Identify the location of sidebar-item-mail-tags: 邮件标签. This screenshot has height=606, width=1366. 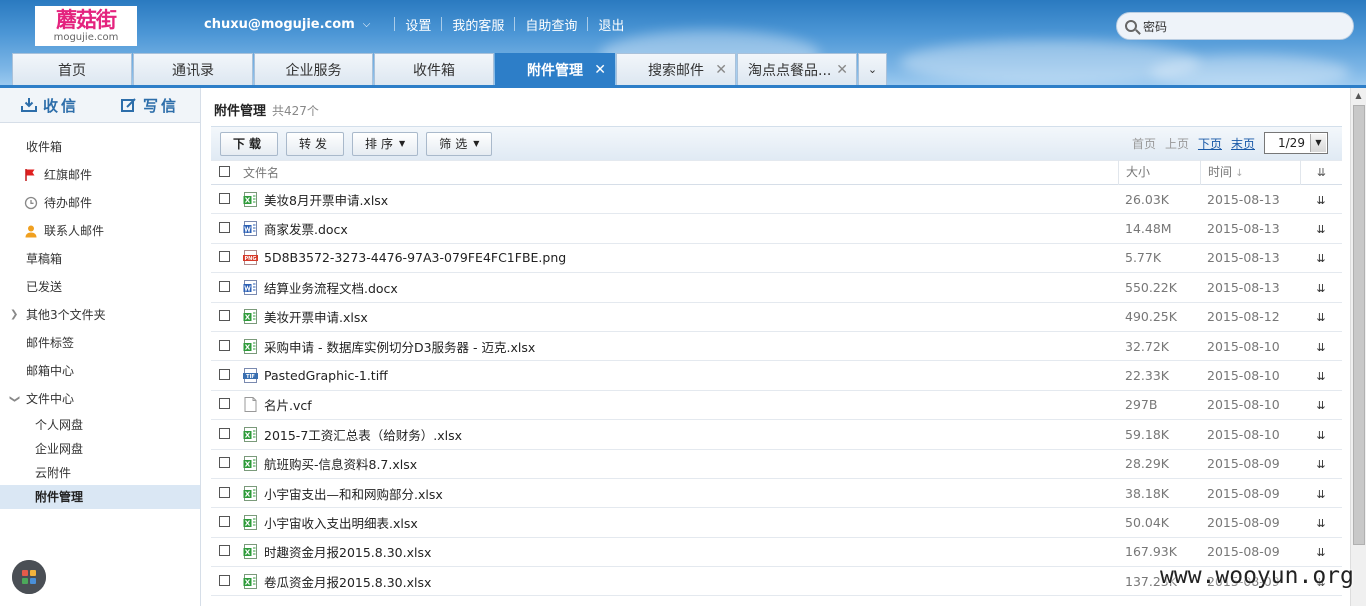
(100, 343).